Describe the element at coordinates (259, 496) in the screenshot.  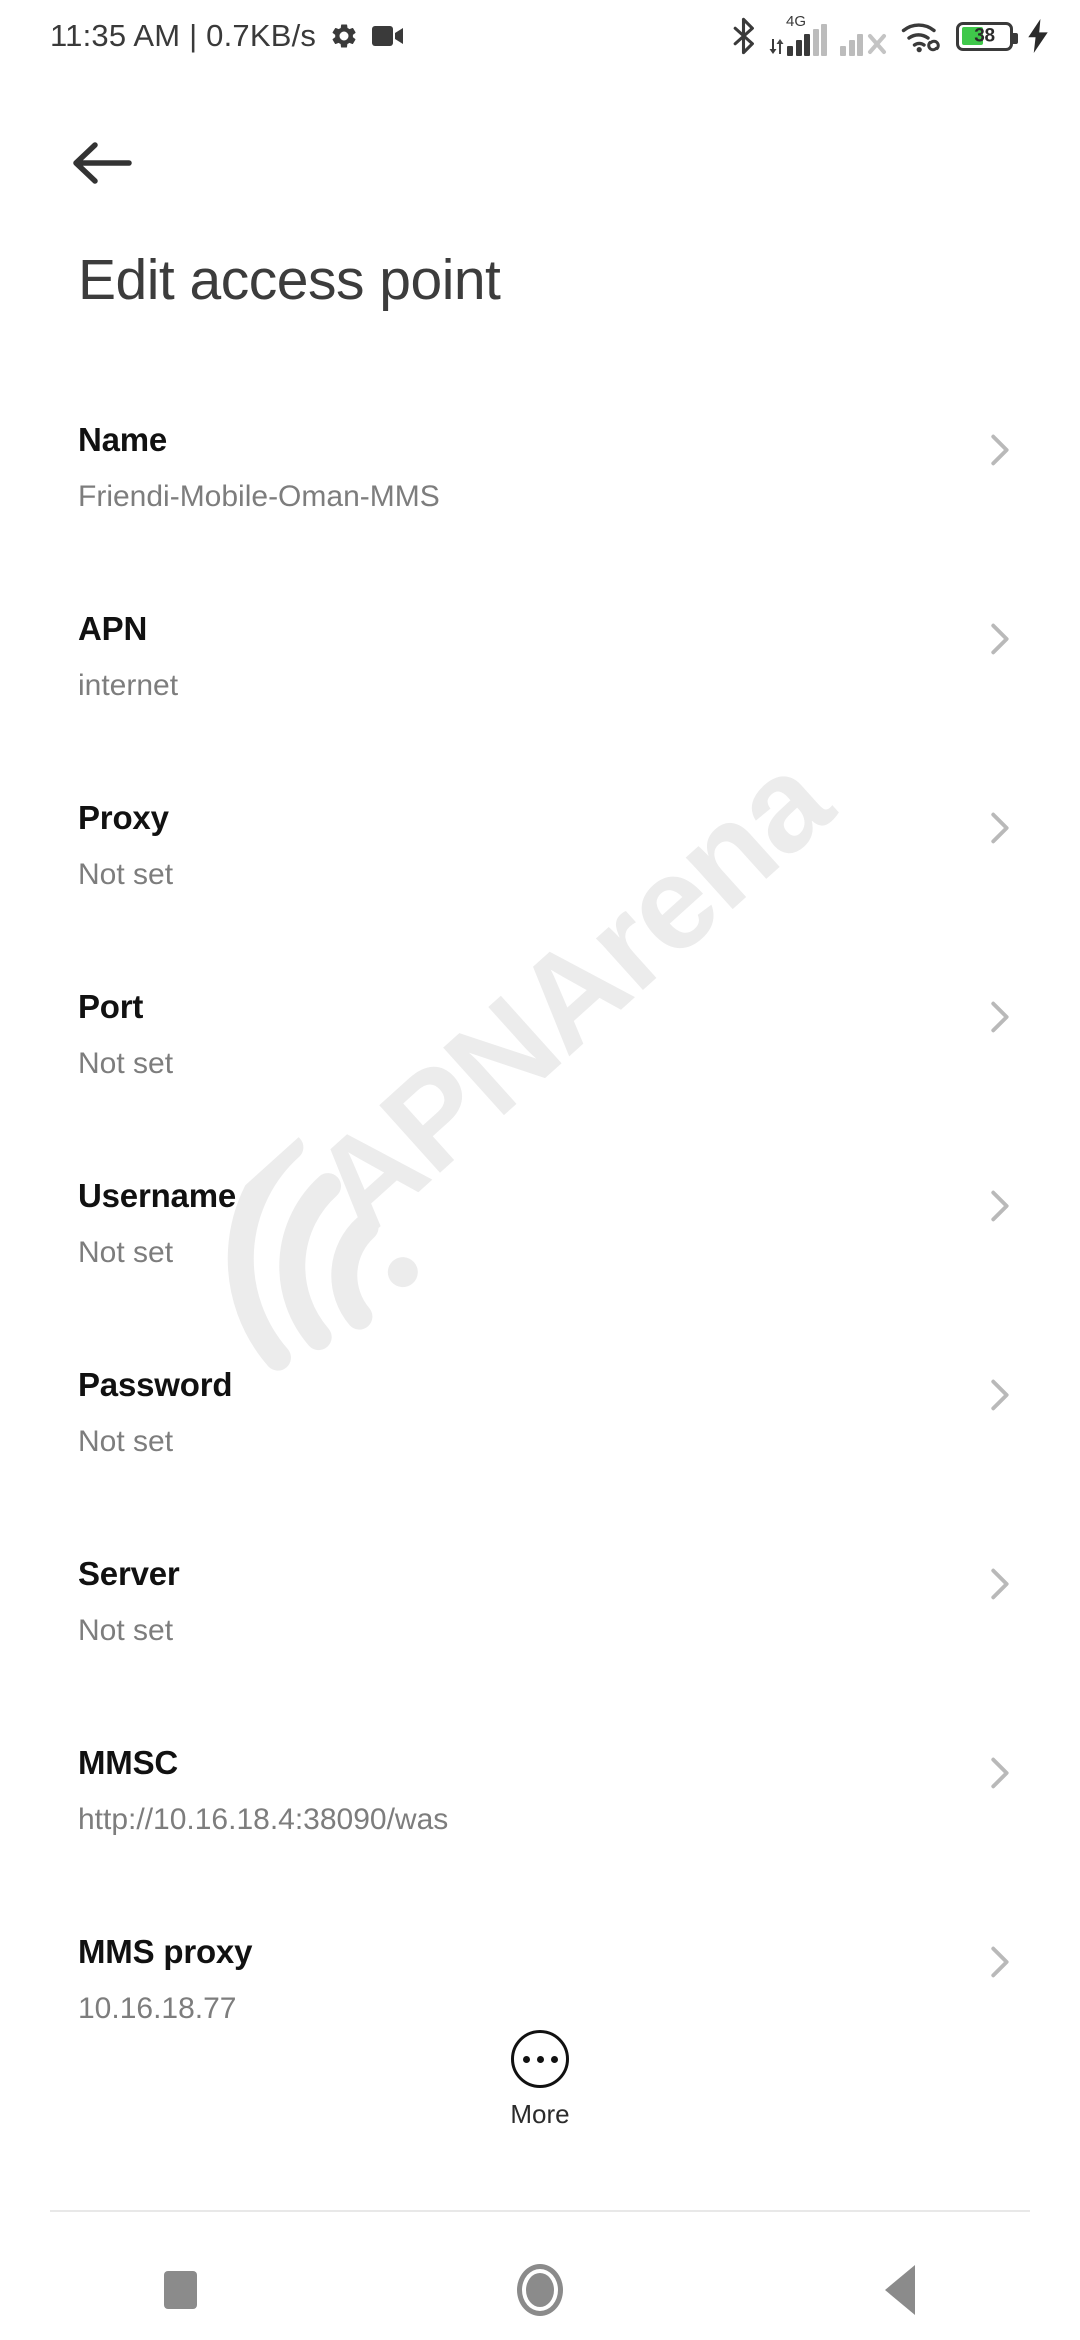
I see `row-value: Friendi-Mobile-Oman-MMS` at that location.